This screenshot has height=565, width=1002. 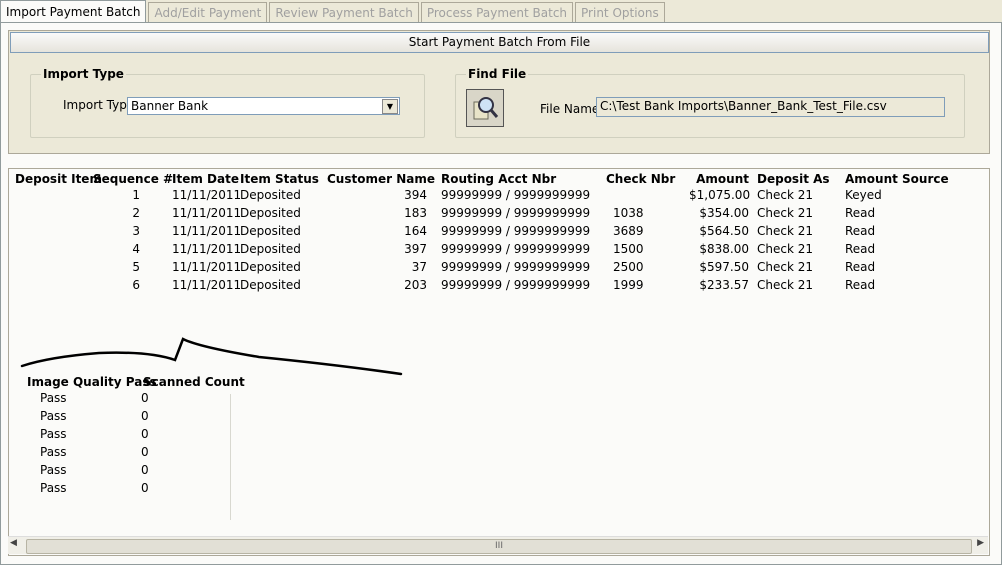 What do you see at coordinates (170, 106) in the screenshot?
I see `import-type-value: Banner Bank` at bounding box center [170, 106].